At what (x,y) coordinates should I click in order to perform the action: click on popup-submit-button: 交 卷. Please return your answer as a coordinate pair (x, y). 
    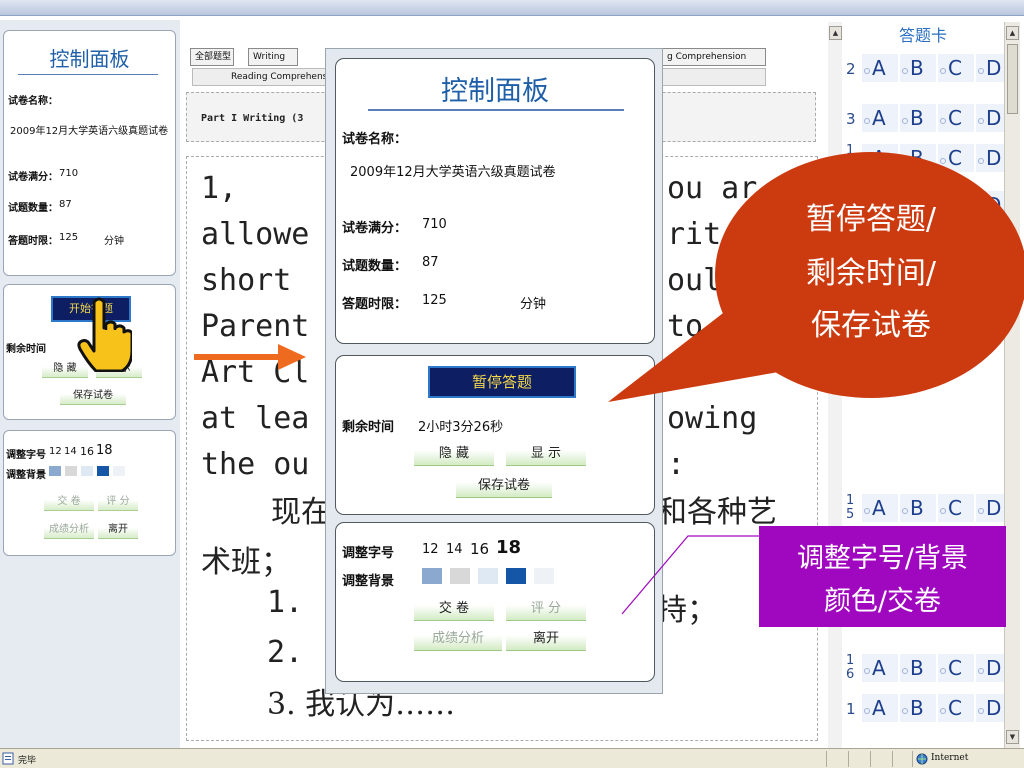
    Looking at the image, I should click on (454, 609).